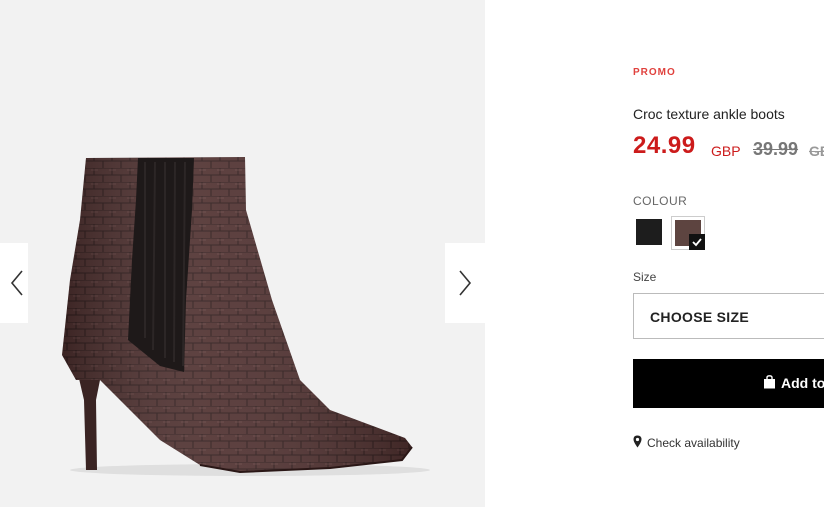 The width and height of the screenshot is (824, 507). I want to click on chevron-right-icon, so click(465, 283).